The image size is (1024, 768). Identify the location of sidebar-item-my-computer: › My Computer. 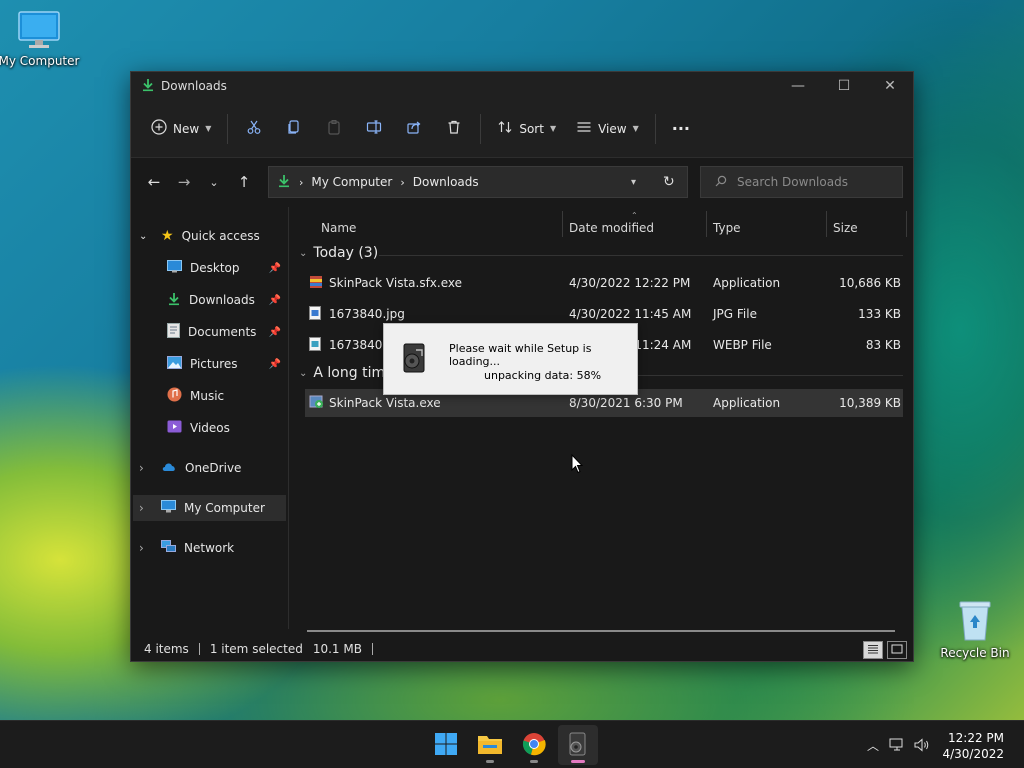
(209, 508).